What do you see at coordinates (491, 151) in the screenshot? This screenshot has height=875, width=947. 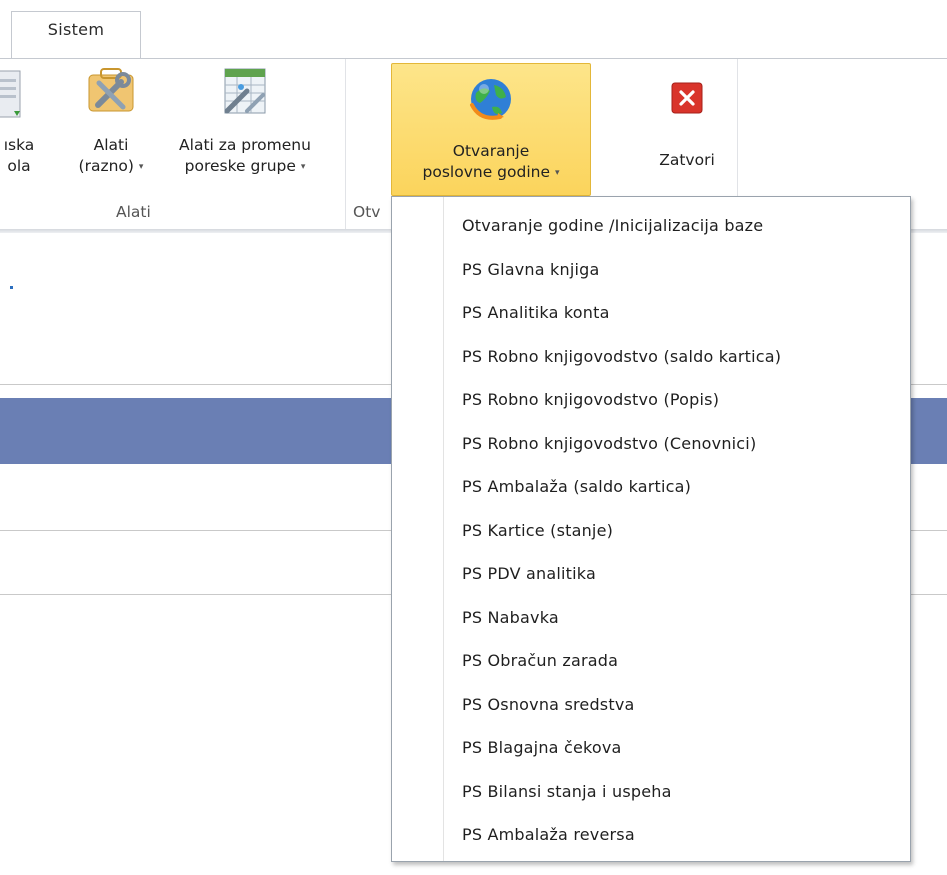 I see `otvaranje-label-1: Otvaranje` at bounding box center [491, 151].